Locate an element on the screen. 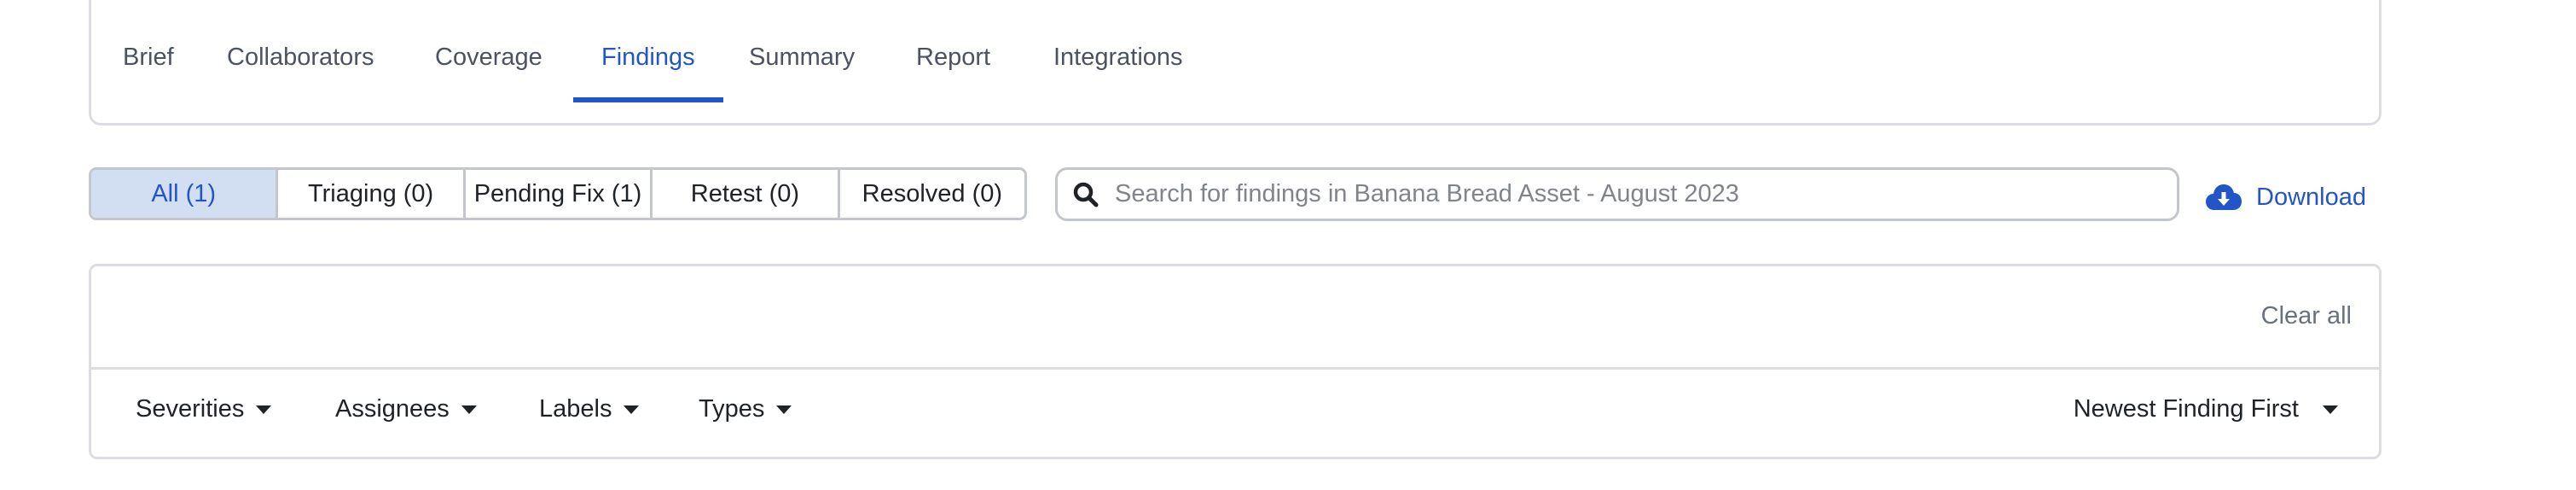 The height and width of the screenshot is (490, 2576). tab-collaborators: Collaborators is located at coordinates (300, 51).